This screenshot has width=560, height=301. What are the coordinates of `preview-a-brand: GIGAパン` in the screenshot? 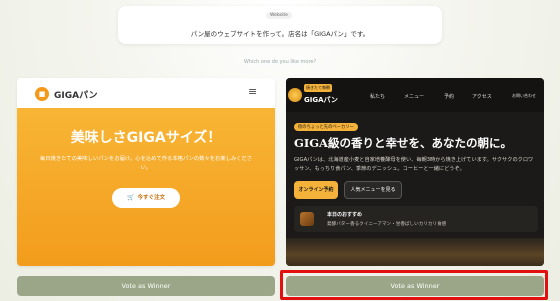 It's located at (76, 96).